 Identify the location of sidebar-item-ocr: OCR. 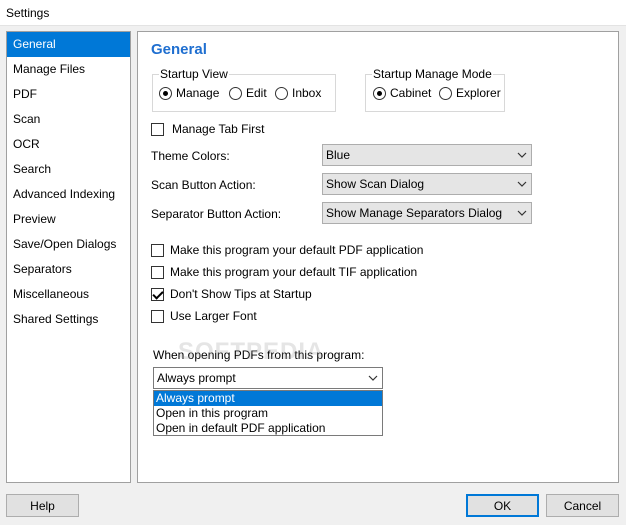
(68, 144).